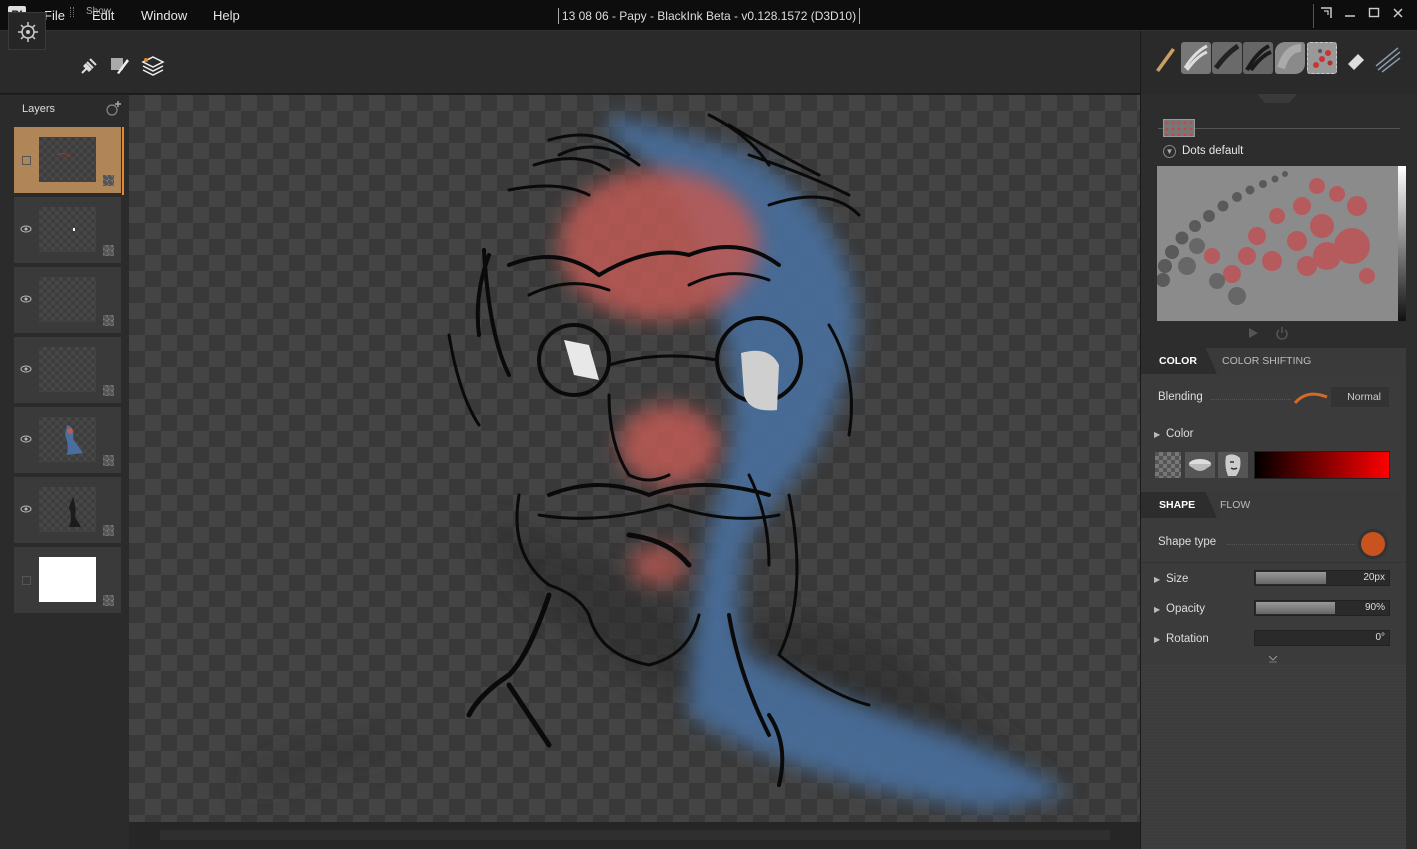 The height and width of the screenshot is (849, 1417). I want to click on toolbar-grip, so click(72, 12).